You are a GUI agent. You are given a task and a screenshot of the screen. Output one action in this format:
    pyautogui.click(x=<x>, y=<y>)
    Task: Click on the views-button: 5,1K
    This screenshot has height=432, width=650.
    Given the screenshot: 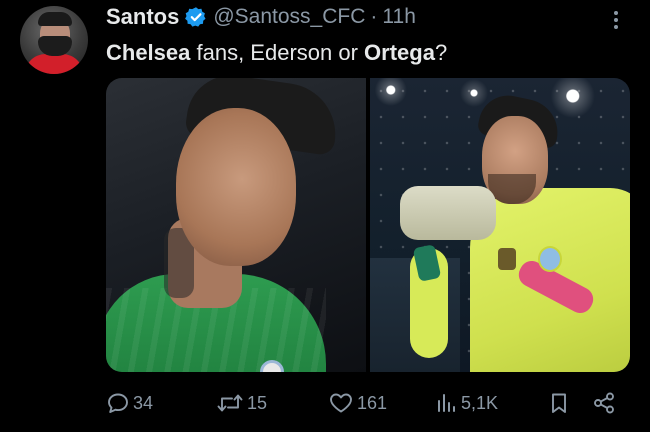 What is the action you would take?
    pyautogui.click(x=467, y=403)
    